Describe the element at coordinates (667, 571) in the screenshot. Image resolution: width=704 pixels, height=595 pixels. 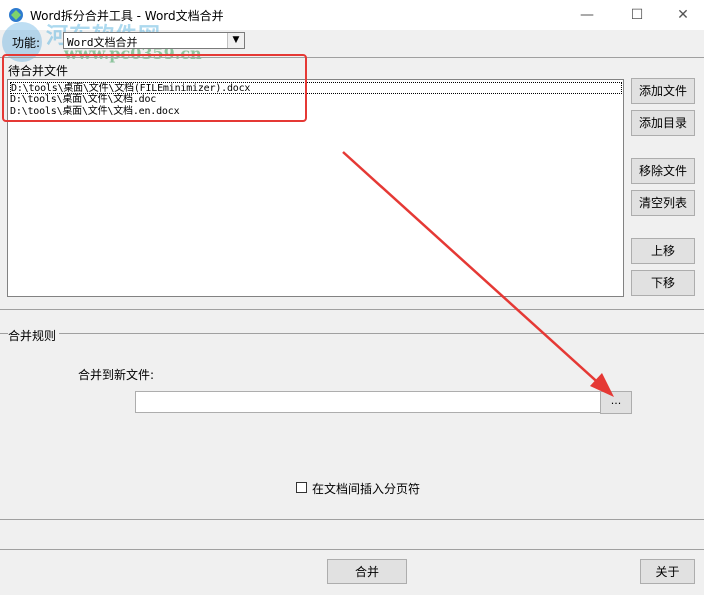
I see `about-button: 关于` at that location.